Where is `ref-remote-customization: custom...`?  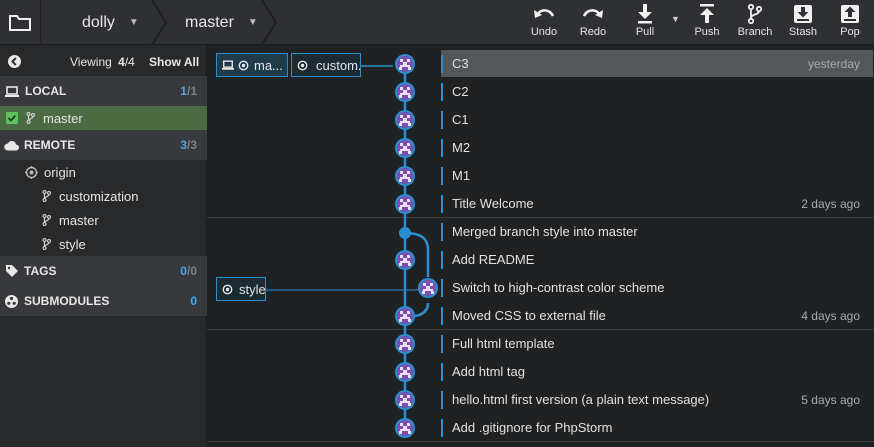 ref-remote-customization: custom... is located at coordinates (326, 65).